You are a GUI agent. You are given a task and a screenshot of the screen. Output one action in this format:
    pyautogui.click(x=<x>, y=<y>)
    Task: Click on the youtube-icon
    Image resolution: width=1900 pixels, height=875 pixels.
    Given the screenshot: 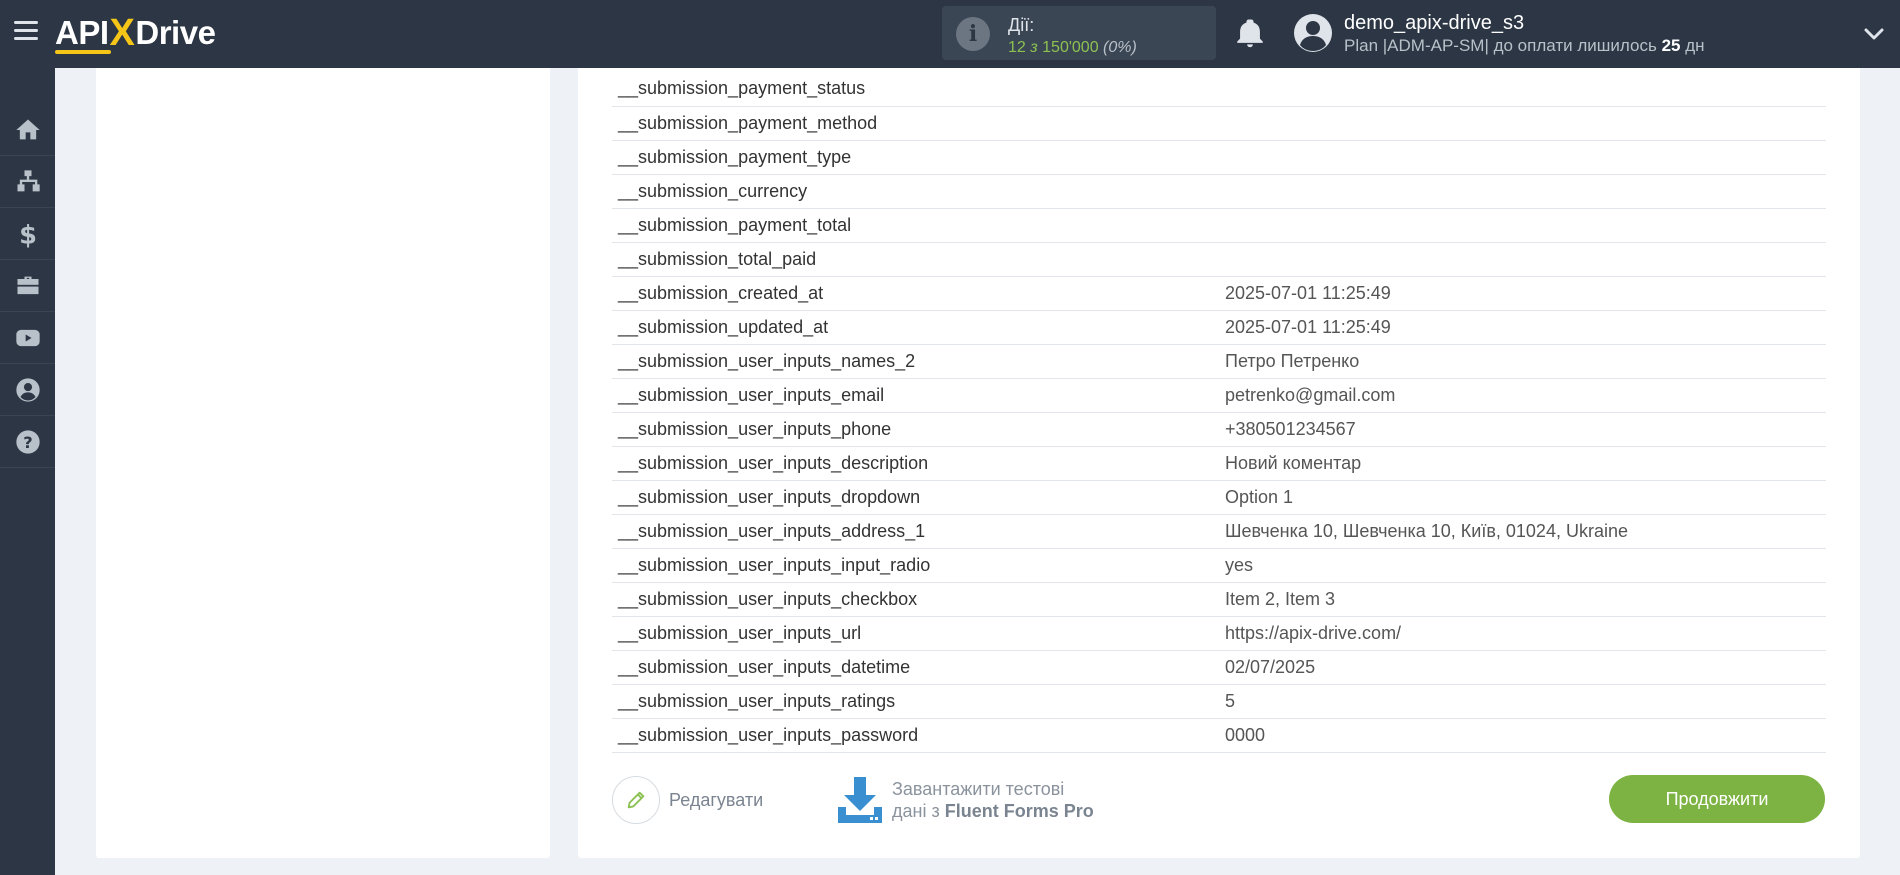 What is the action you would take?
    pyautogui.click(x=27, y=337)
    